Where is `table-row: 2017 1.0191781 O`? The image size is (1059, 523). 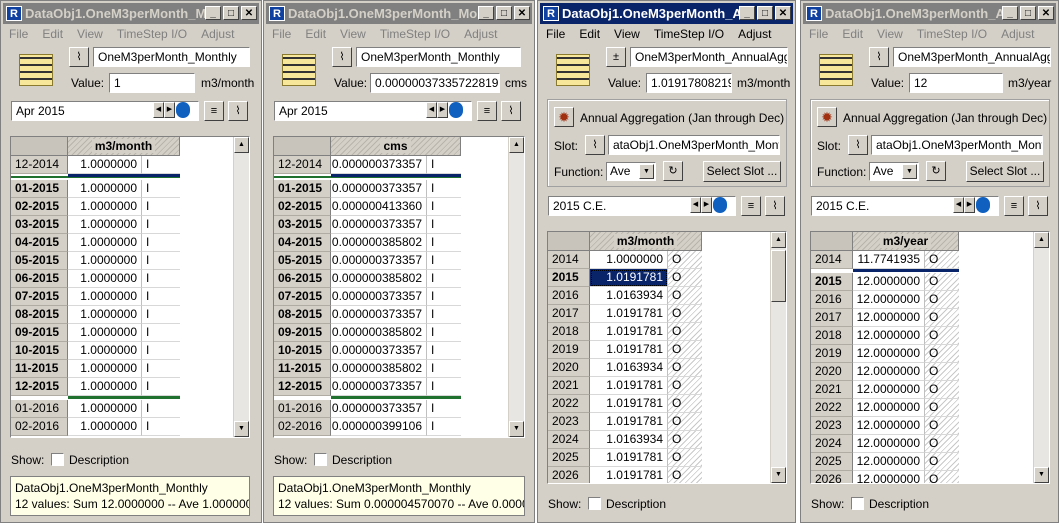 table-row: 2017 1.0191781 O is located at coordinates (625, 314).